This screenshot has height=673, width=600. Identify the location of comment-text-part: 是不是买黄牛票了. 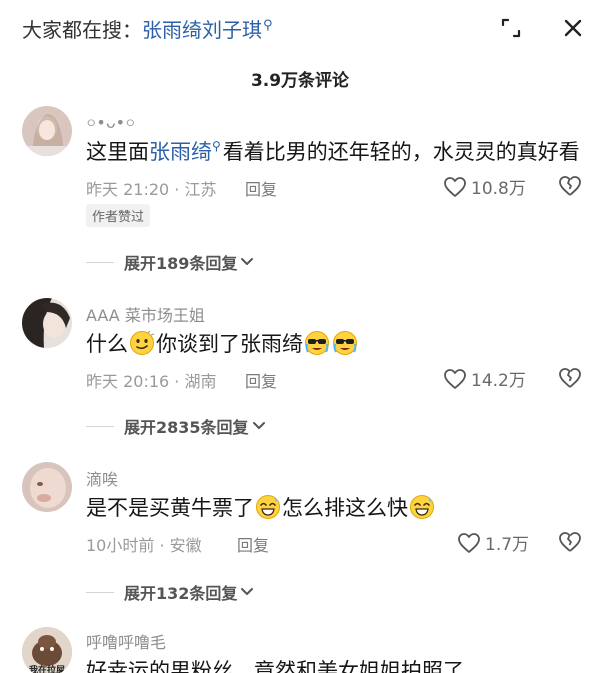
(170, 508).